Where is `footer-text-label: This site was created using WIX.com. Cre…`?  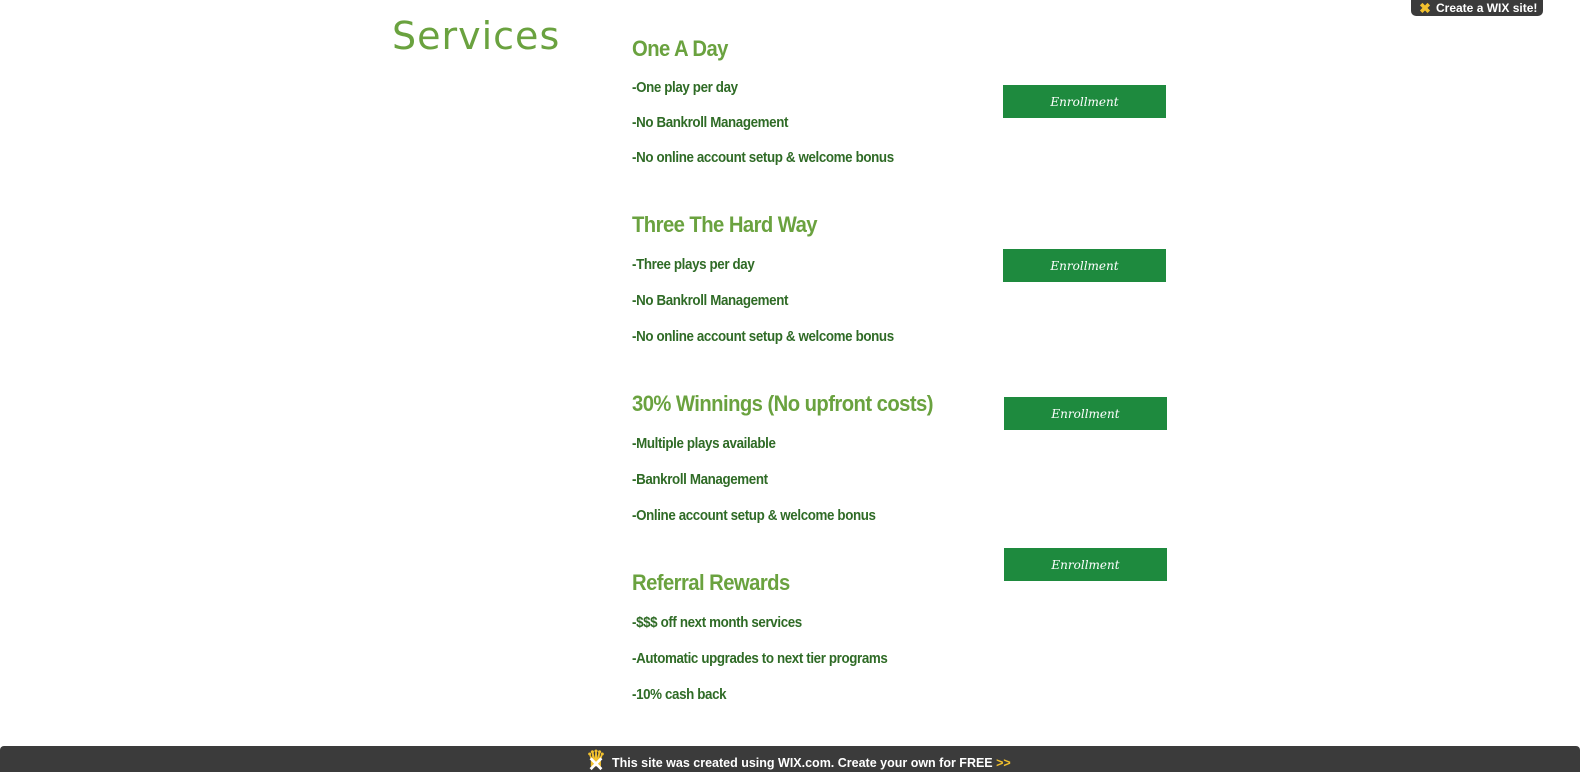 footer-text-label: This site was created using WIX.com. Cre… is located at coordinates (802, 763).